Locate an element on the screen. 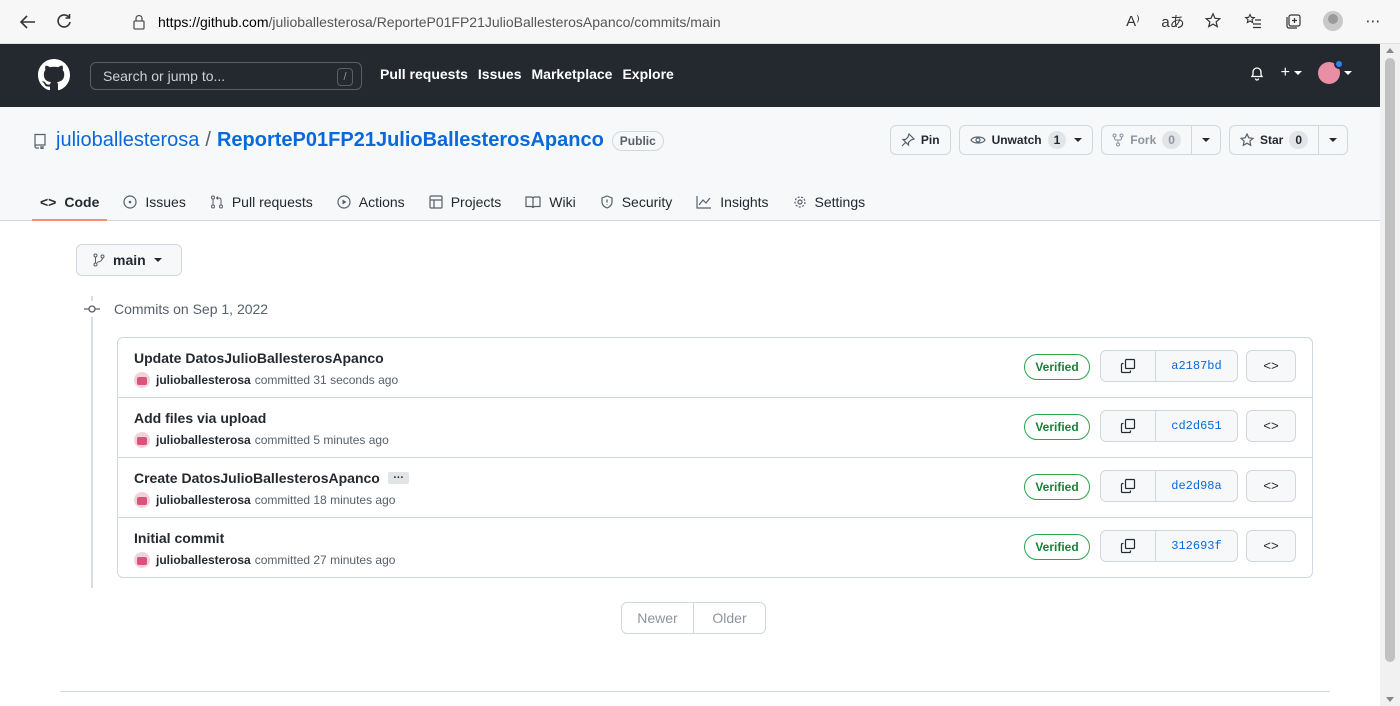  create-new-button: + is located at coordinates (1291, 73).